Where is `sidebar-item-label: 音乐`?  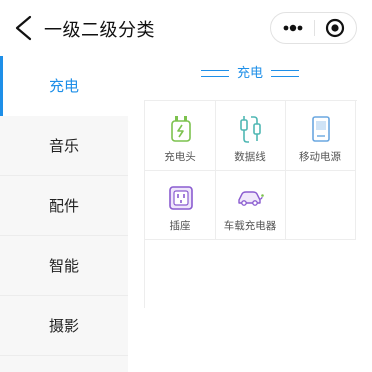
sidebar-item-label: 音乐 is located at coordinates (63, 146).